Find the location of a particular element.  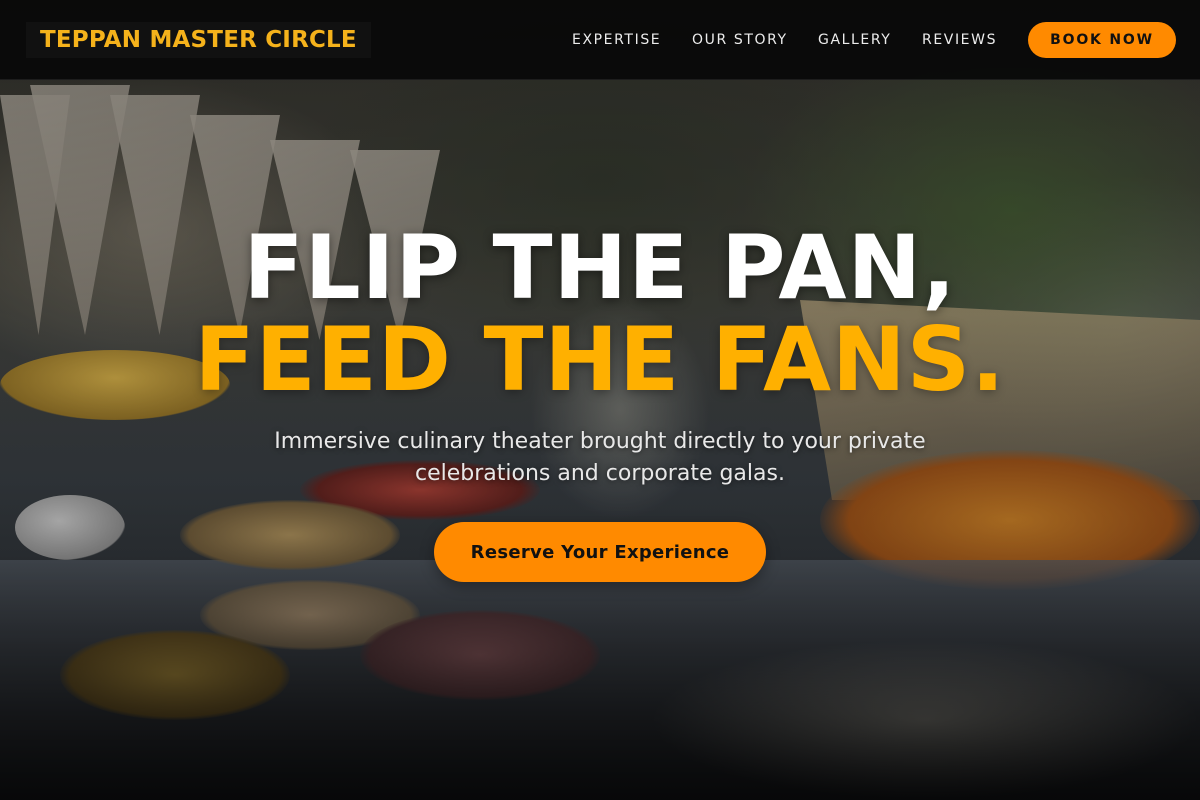

hero-headline-line2: FEED THE FANS. is located at coordinates (600, 359).